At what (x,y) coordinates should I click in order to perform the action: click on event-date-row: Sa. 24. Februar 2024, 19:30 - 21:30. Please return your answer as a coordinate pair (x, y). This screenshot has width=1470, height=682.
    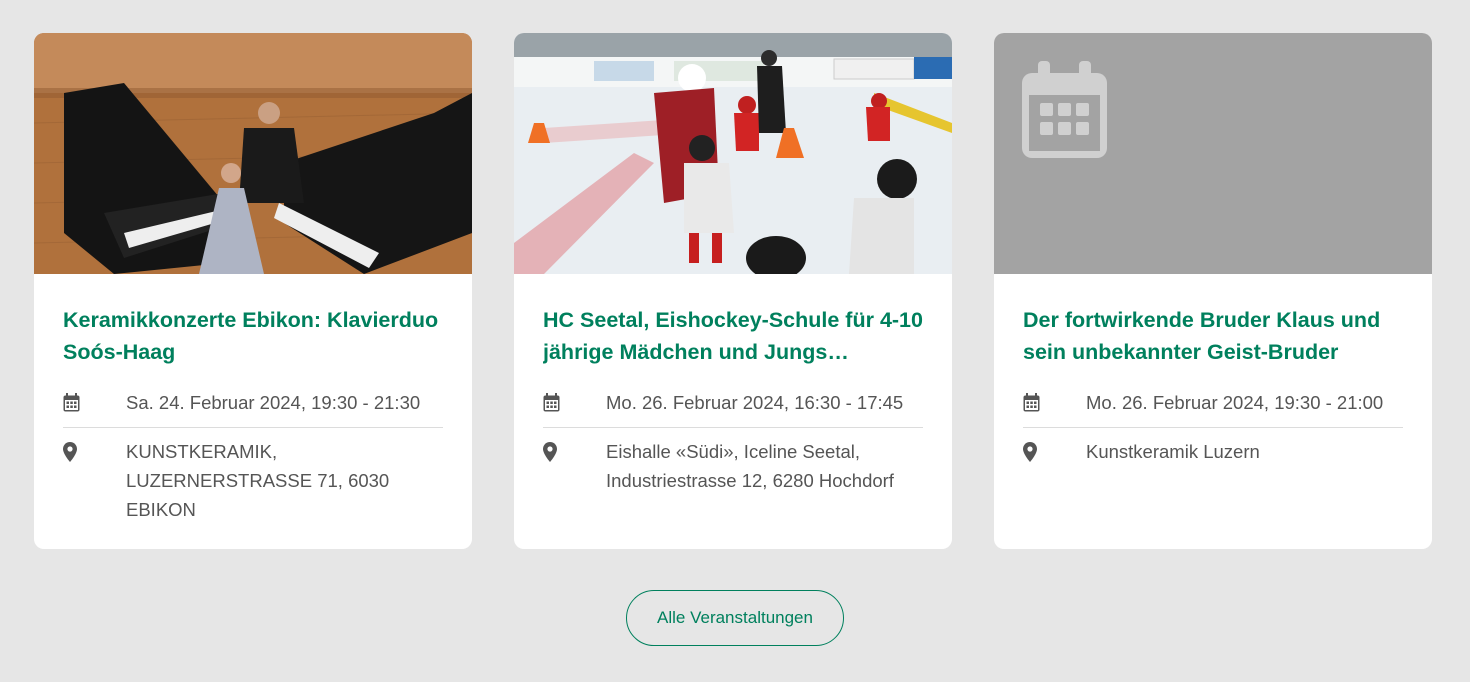
    Looking at the image, I should click on (253, 408).